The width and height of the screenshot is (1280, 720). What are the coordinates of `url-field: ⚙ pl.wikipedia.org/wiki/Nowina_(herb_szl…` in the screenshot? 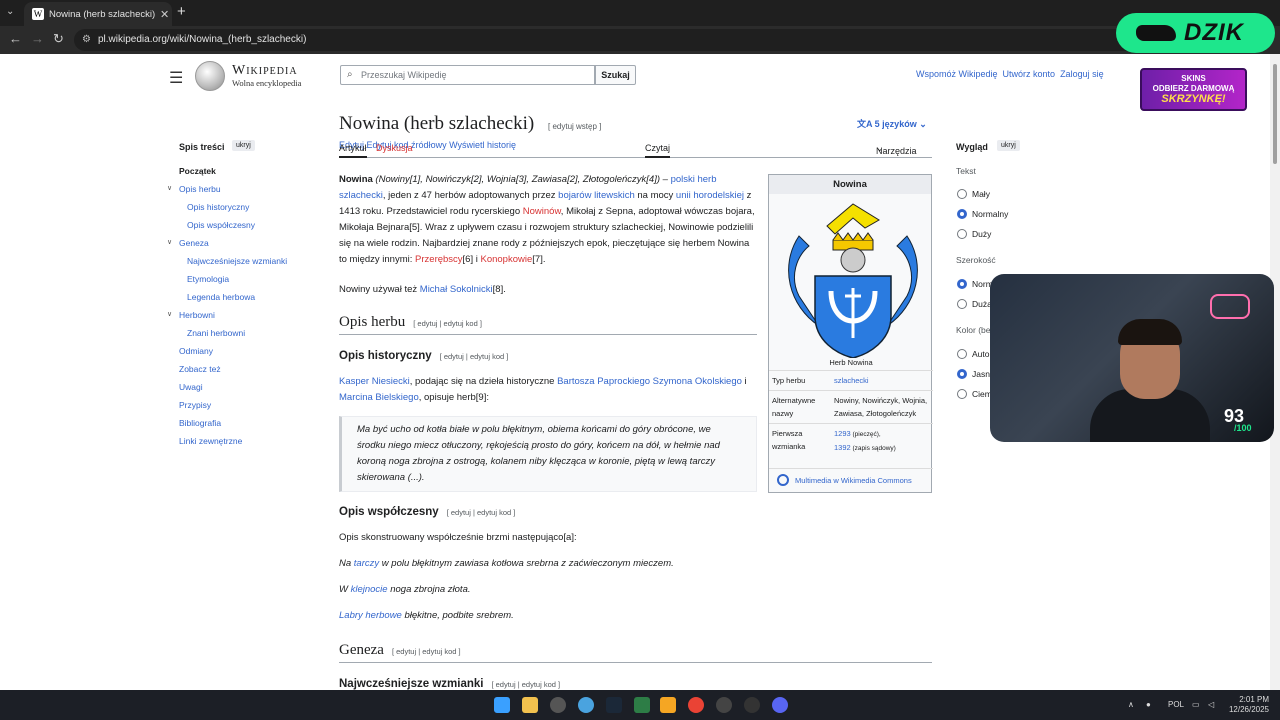 It's located at (614, 40).